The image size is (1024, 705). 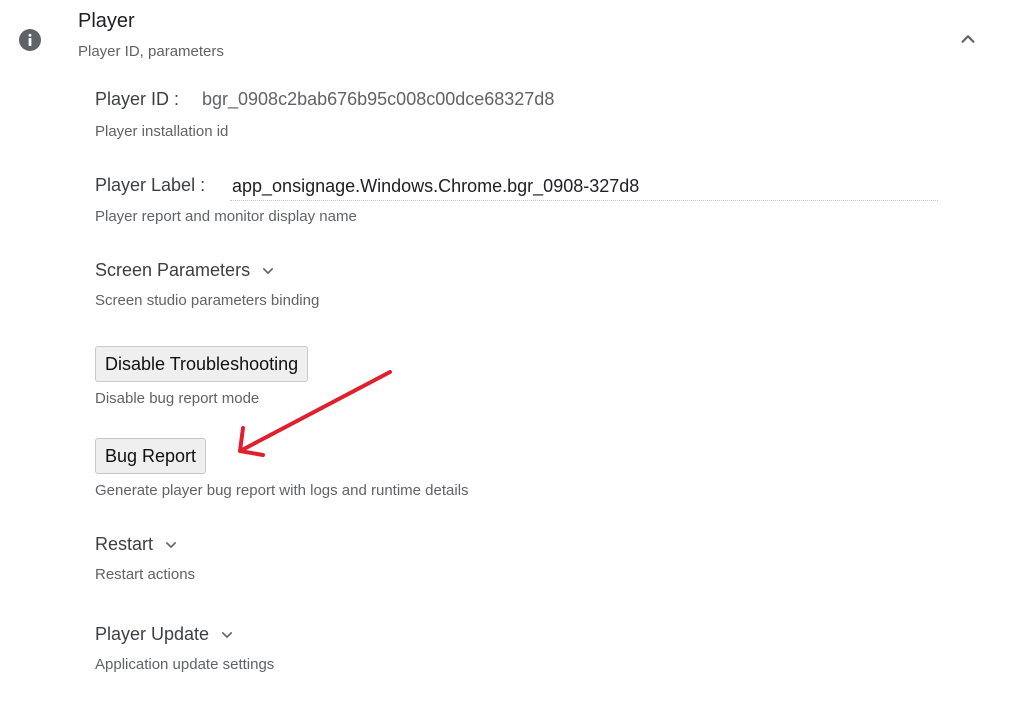 What do you see at coordinates (30, 40) in the screenshot?
I see `info-icon` at bounding box center [30, 40].